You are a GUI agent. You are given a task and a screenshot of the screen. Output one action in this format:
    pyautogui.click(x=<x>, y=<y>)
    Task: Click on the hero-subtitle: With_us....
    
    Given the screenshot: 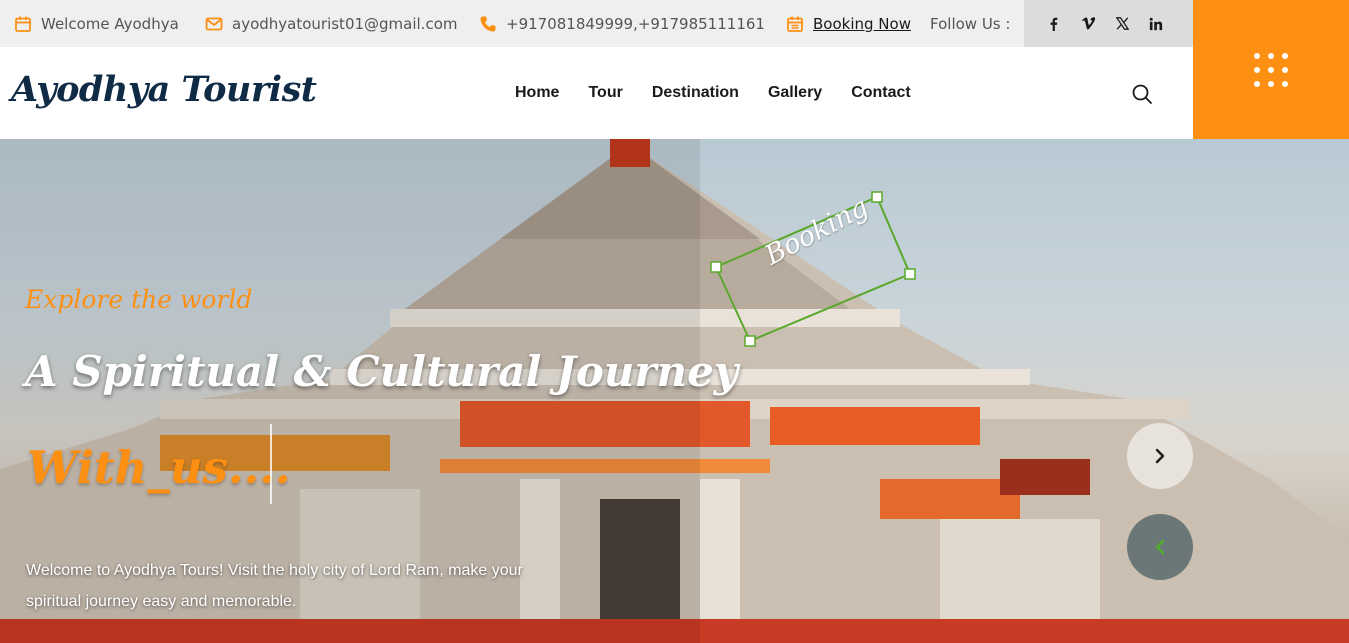 What is the action you would take?
    pyautogui.click(x=159, y=467)
    